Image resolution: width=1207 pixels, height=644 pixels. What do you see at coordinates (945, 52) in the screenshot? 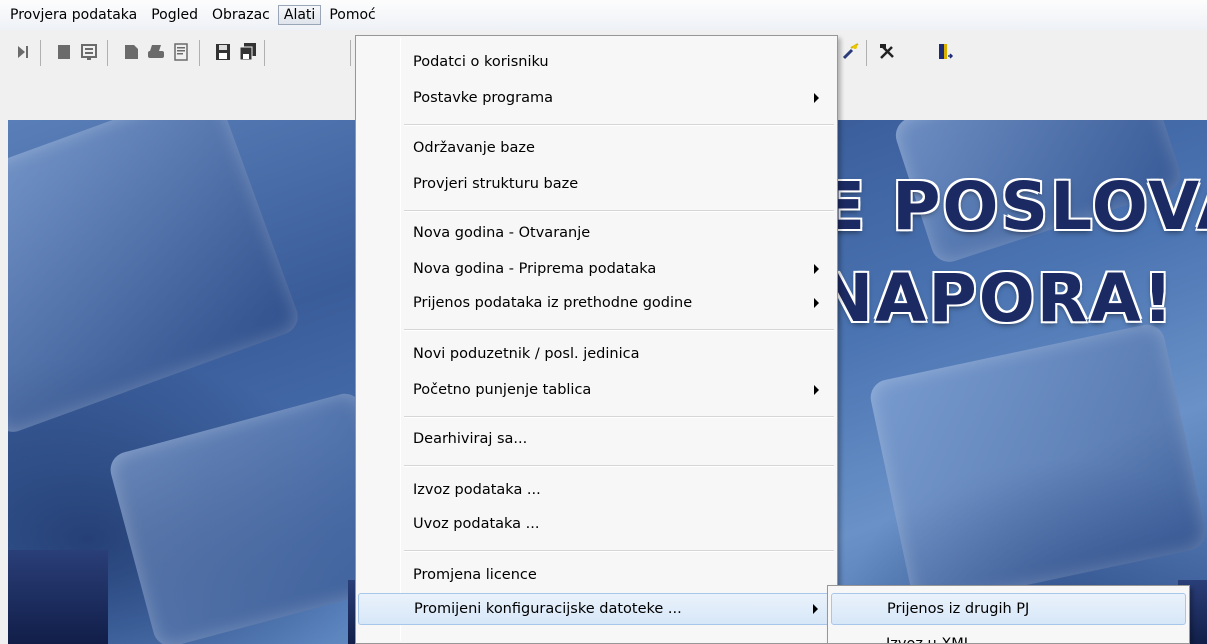
I see `exit-icon` at bounding box center [945, 52].